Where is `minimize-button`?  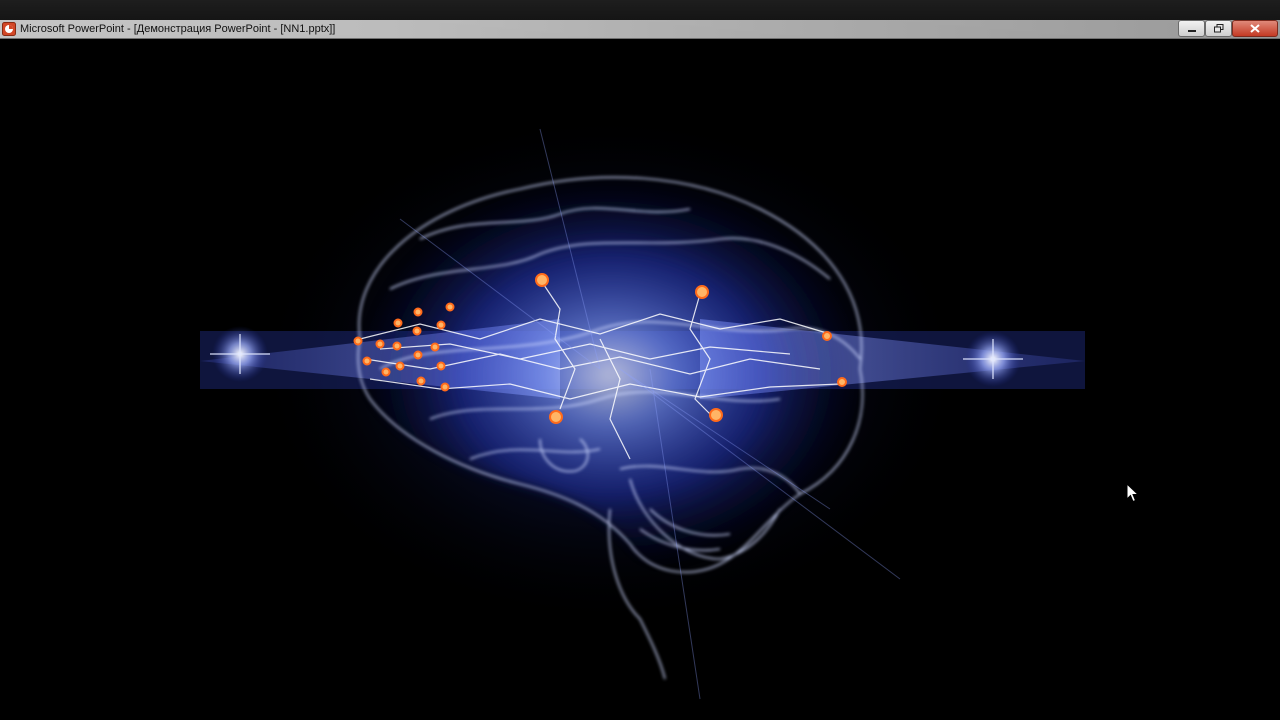
minimize-button is located at coordinates (1191, 28).